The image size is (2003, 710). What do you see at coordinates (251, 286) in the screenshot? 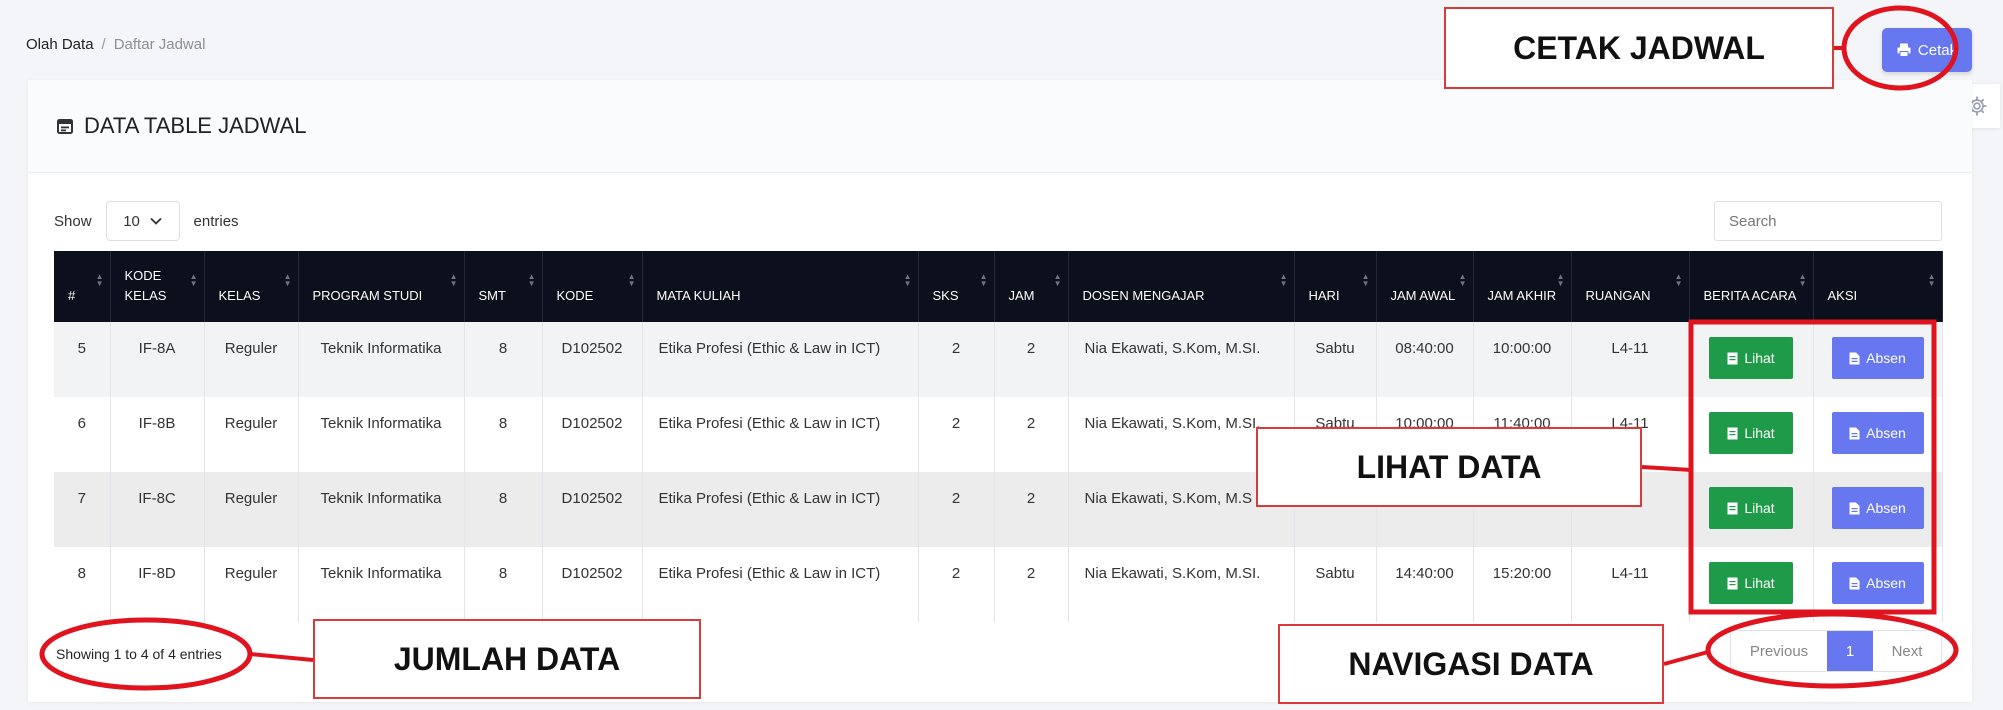
I see `column-header: KELAS ▲ ▼` at bounding box center [251, 286].